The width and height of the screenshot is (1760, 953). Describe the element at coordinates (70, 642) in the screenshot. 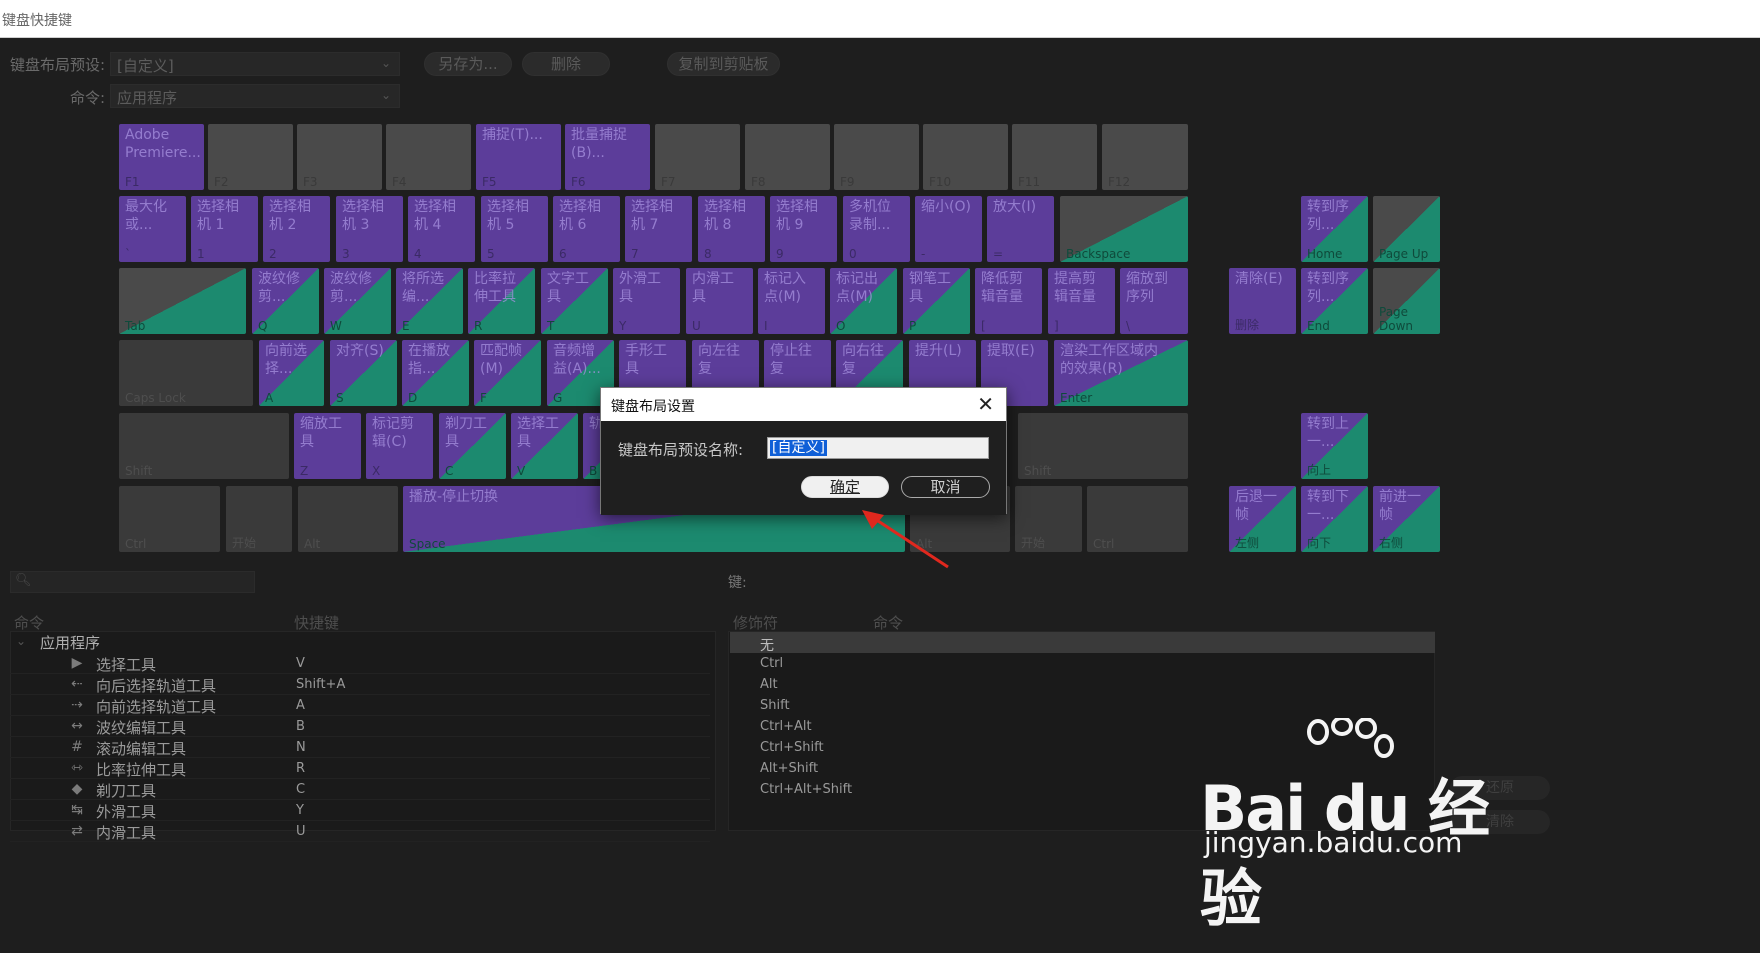

I see `command-group: 应用程序` at that location.